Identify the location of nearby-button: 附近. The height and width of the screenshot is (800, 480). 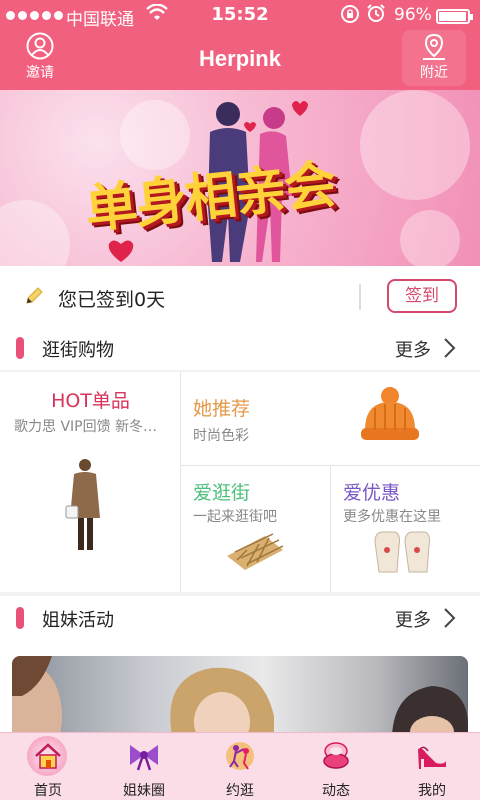
(434, 58).